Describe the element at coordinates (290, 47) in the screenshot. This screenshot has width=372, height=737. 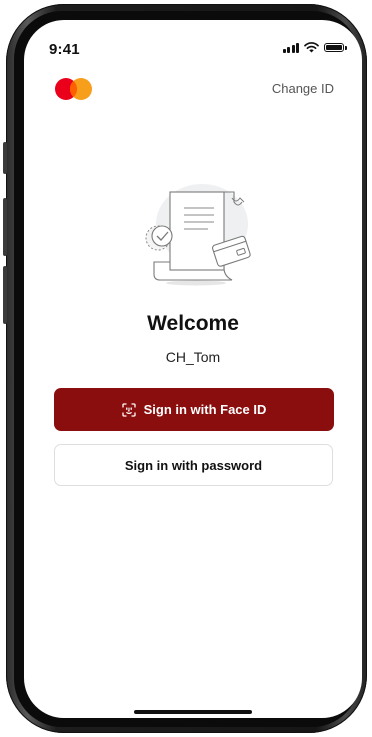
I see `signal-icon` at that location.